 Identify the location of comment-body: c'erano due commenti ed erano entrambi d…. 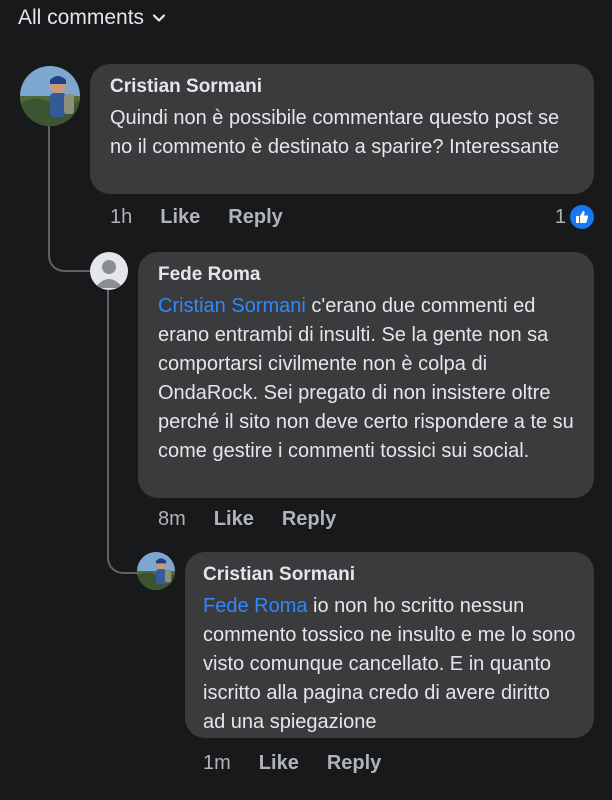
(366, 378).